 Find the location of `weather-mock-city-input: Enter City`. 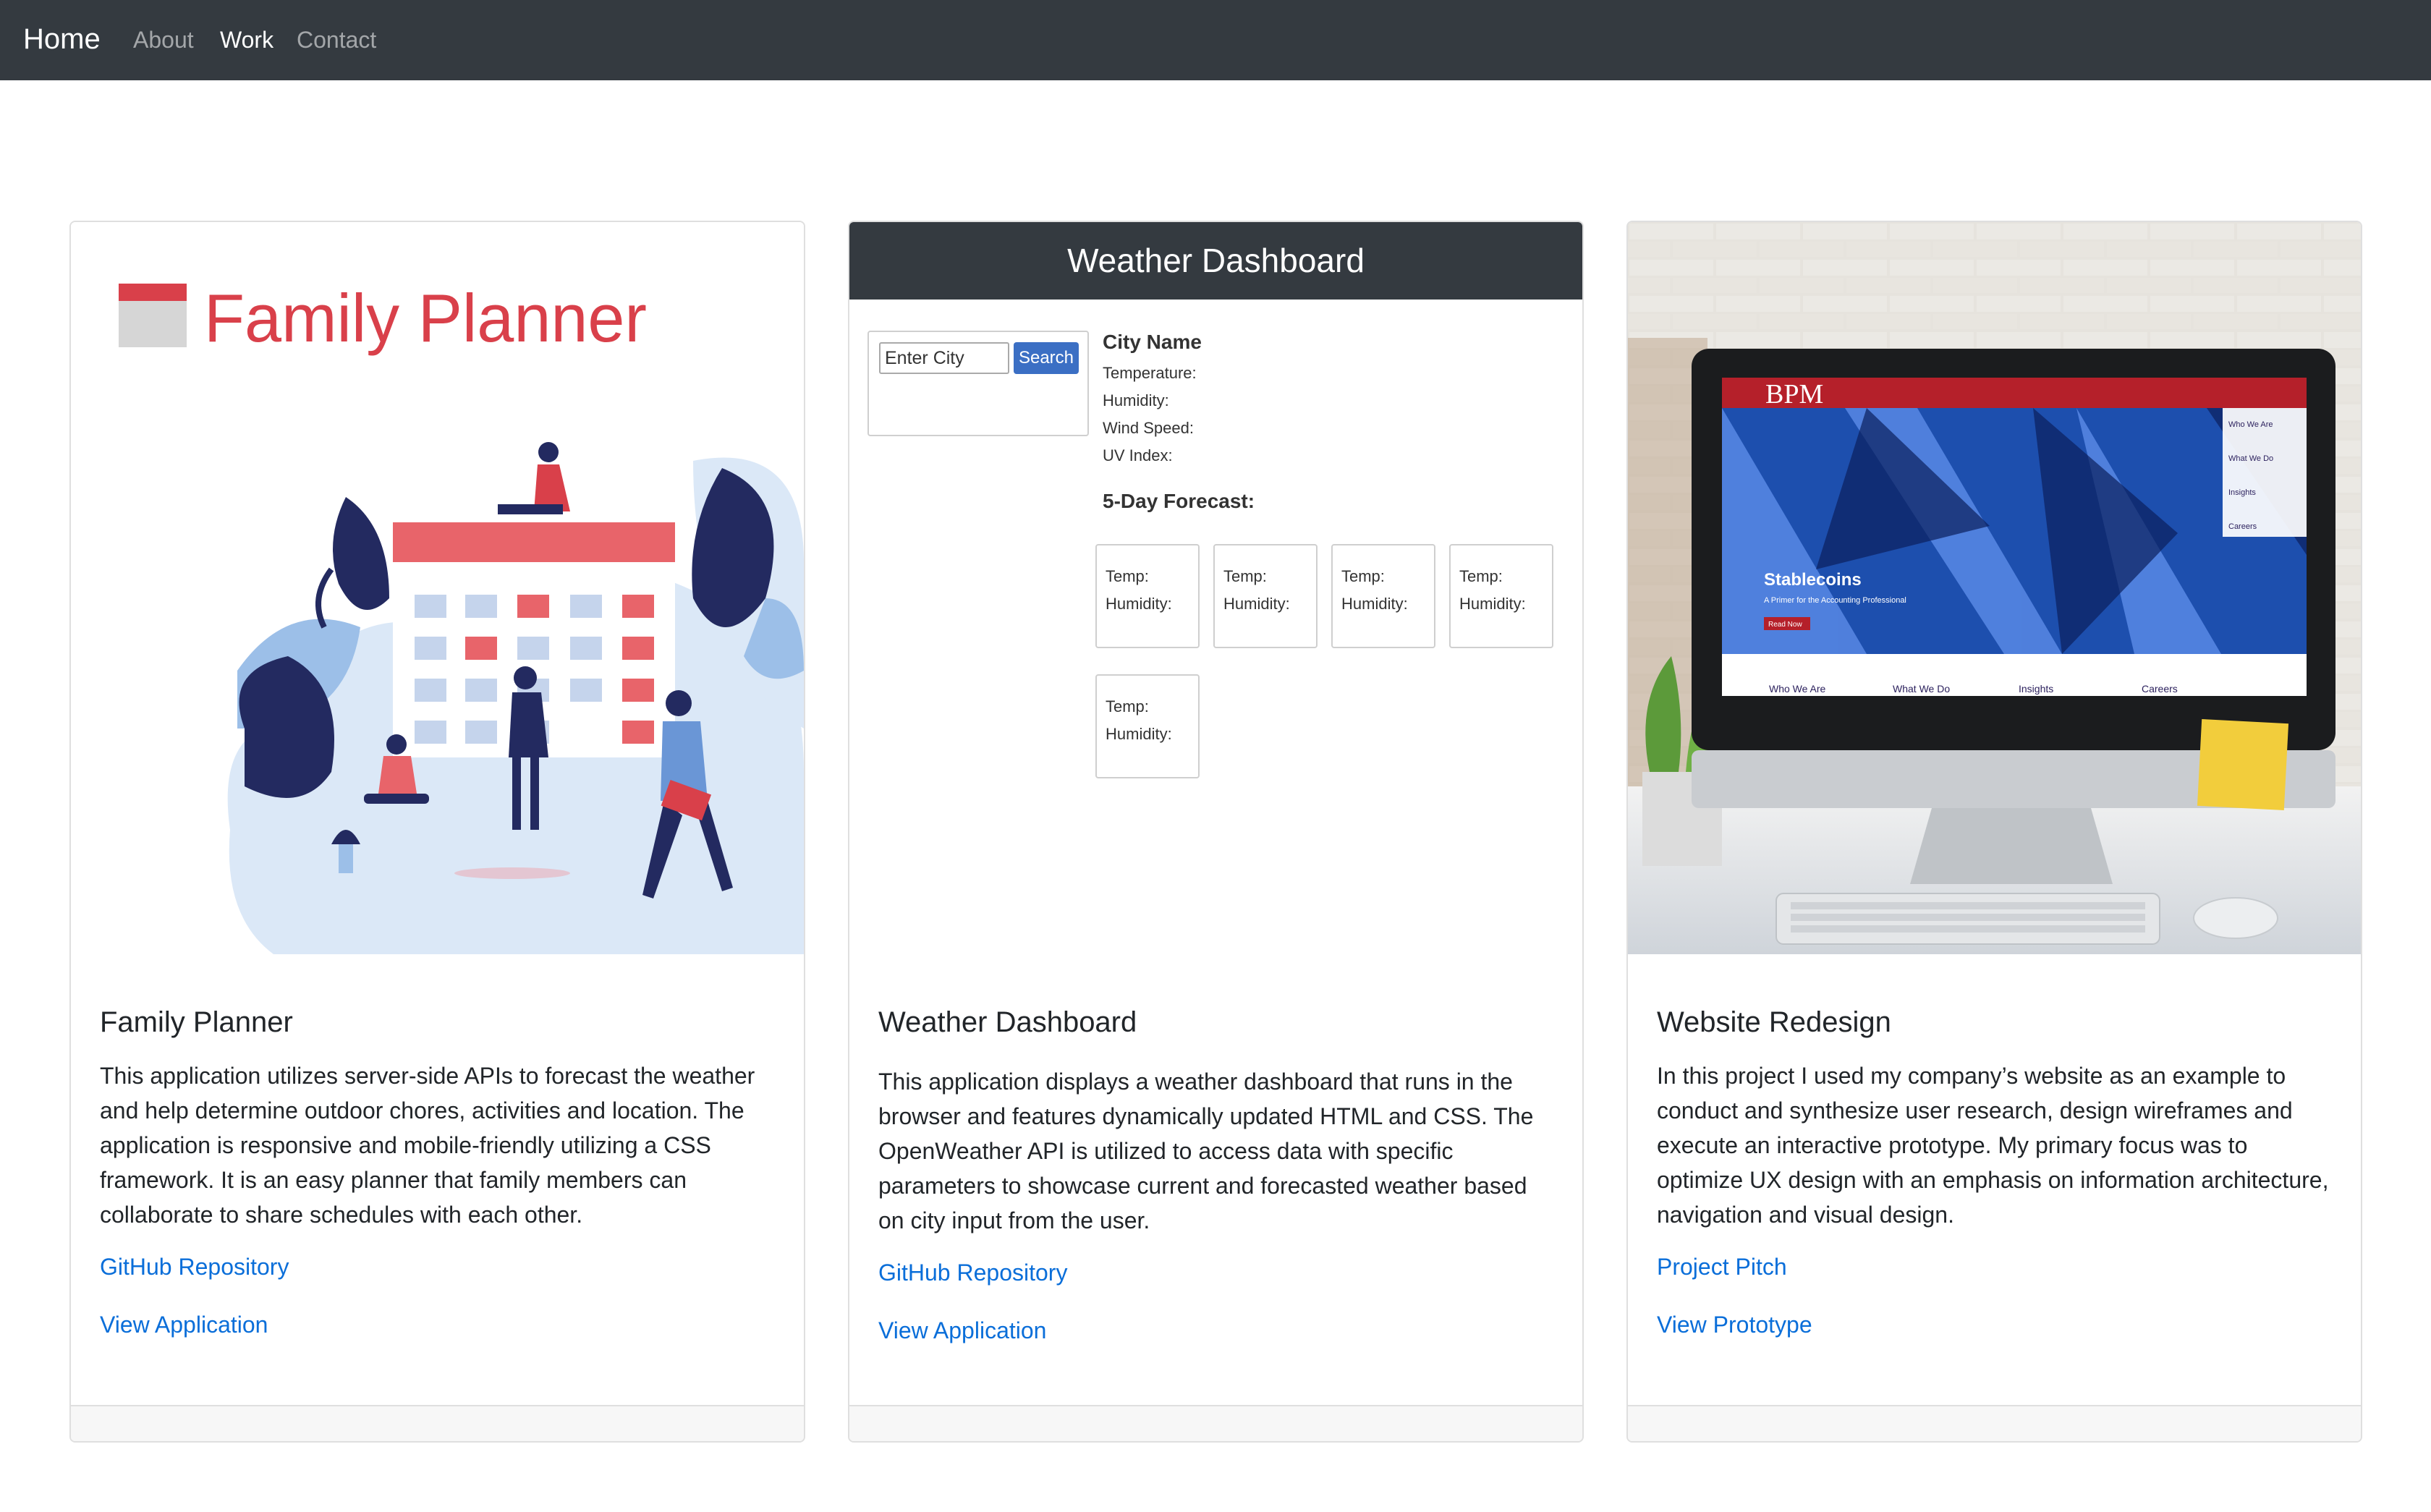

weather-mock-city-input: Enter City is located at coordinates (944, 358).